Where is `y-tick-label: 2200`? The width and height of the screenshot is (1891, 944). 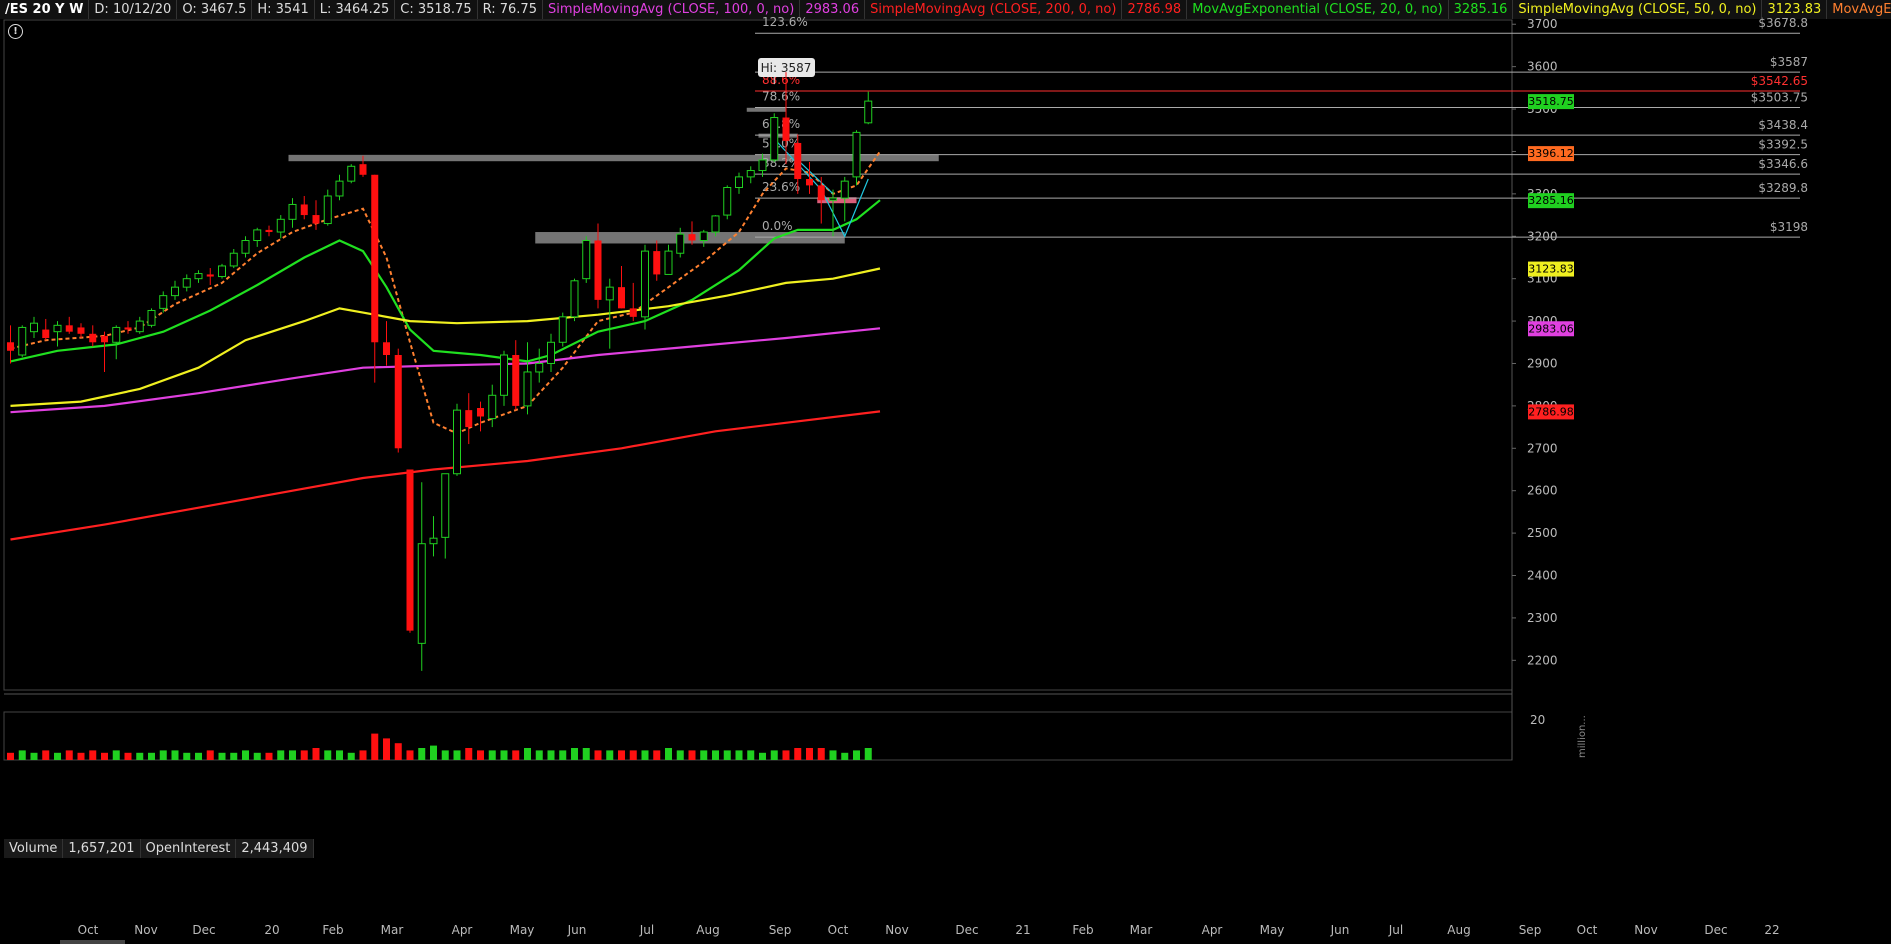
y-tick-label: 2200 is located at coordinates (1542, 660).